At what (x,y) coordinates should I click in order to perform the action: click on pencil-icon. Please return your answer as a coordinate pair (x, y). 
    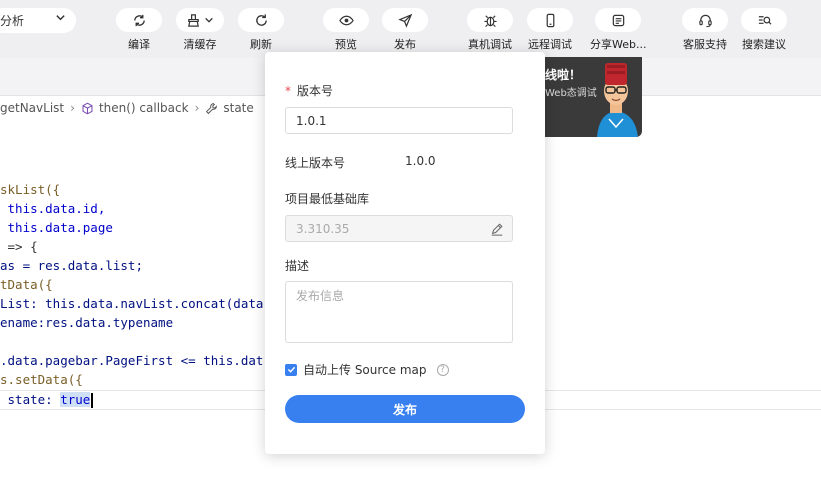
    Looking at the image, I should click on (497, 229).